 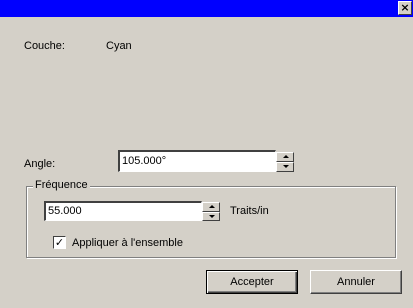 I want to click on angle-label: Angle:, so click(x=40, y=164).